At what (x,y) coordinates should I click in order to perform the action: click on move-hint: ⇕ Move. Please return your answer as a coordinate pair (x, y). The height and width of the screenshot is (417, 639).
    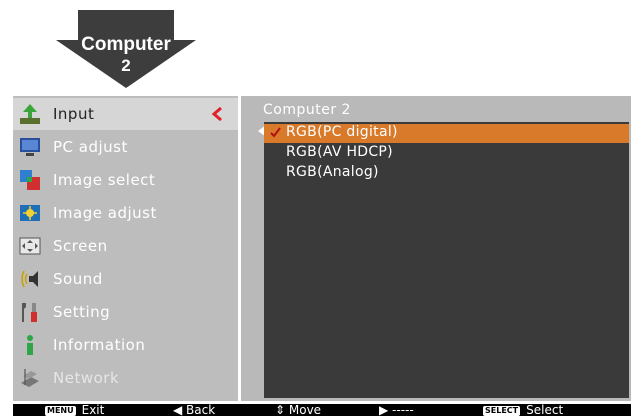
    Looking at the image, I should click on (298, 410).